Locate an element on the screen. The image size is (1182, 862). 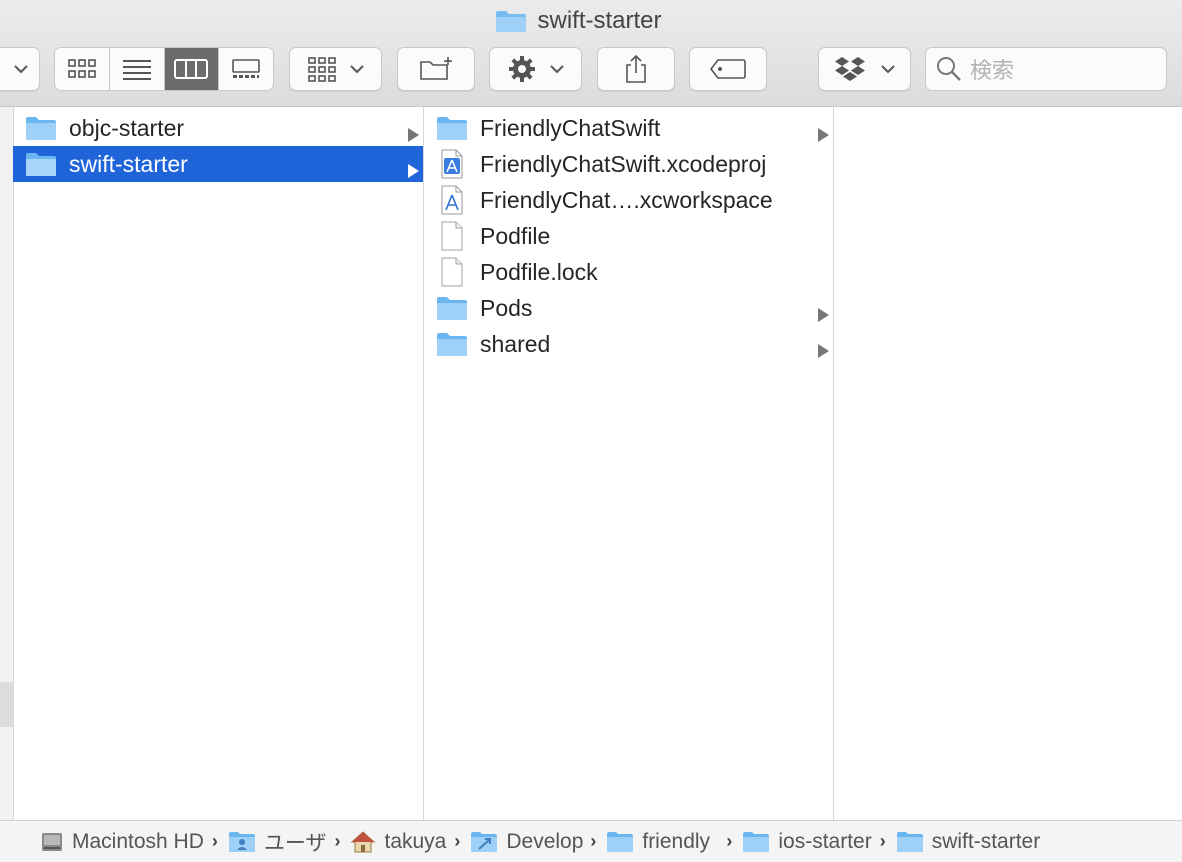
item-label: Pods is located at coordinates (506, 307).